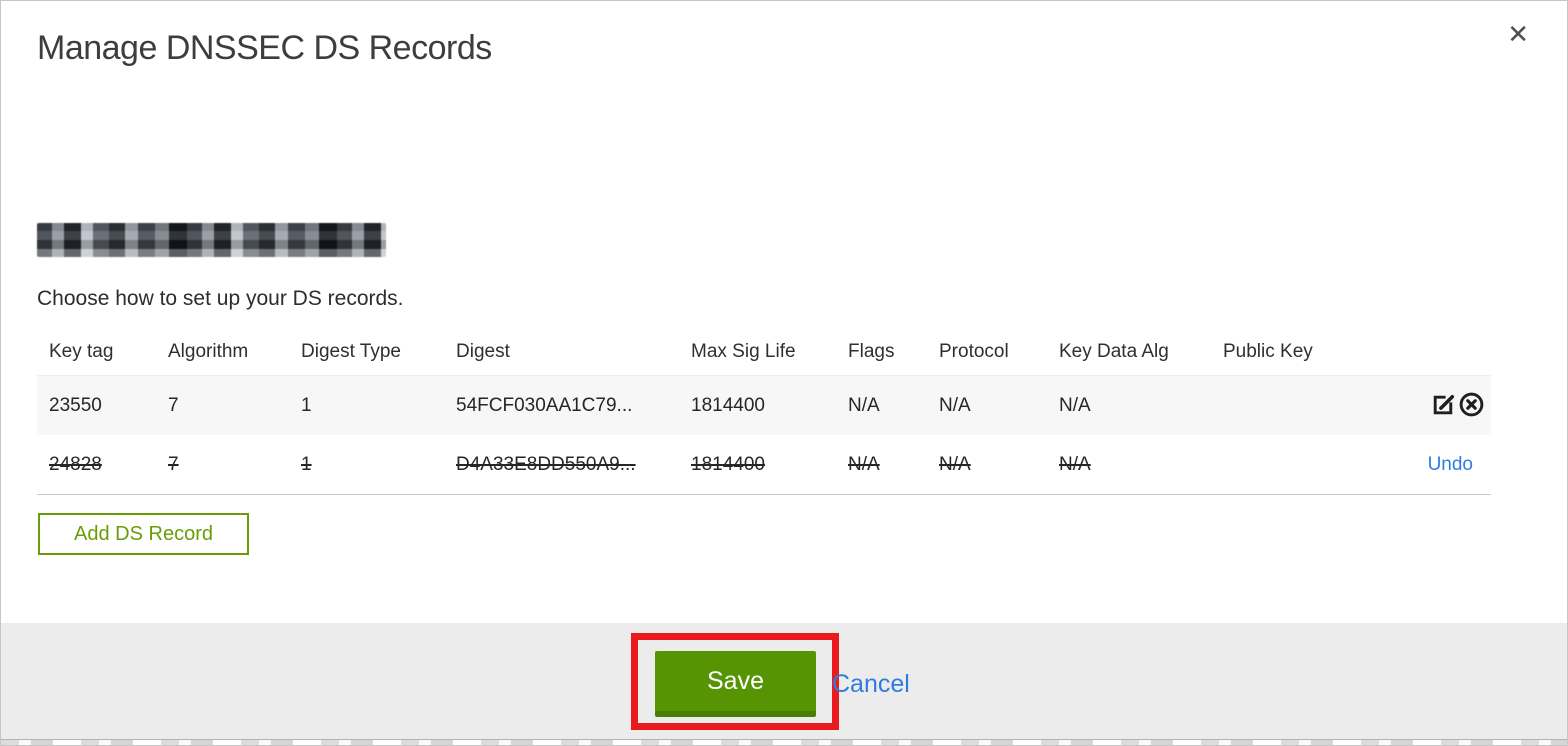  What do you see at coordinates (735, 684) in the screenshot?
I see `save-button: Save` at bounding box center [735, 684].